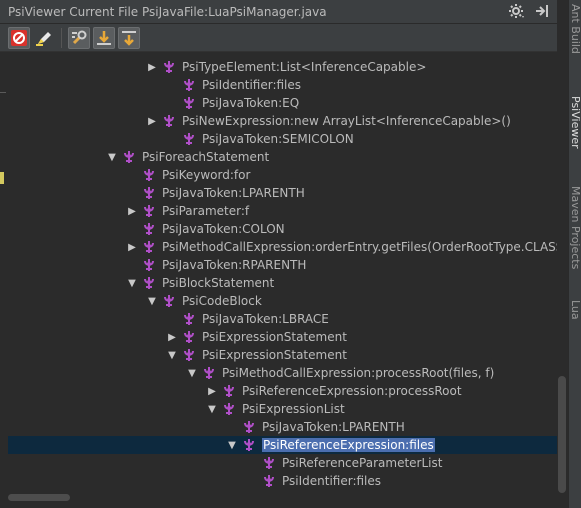 This screenshot has width=581, height=508. I want to click on tool-window-tab: Ant Build, so click(575, 39).